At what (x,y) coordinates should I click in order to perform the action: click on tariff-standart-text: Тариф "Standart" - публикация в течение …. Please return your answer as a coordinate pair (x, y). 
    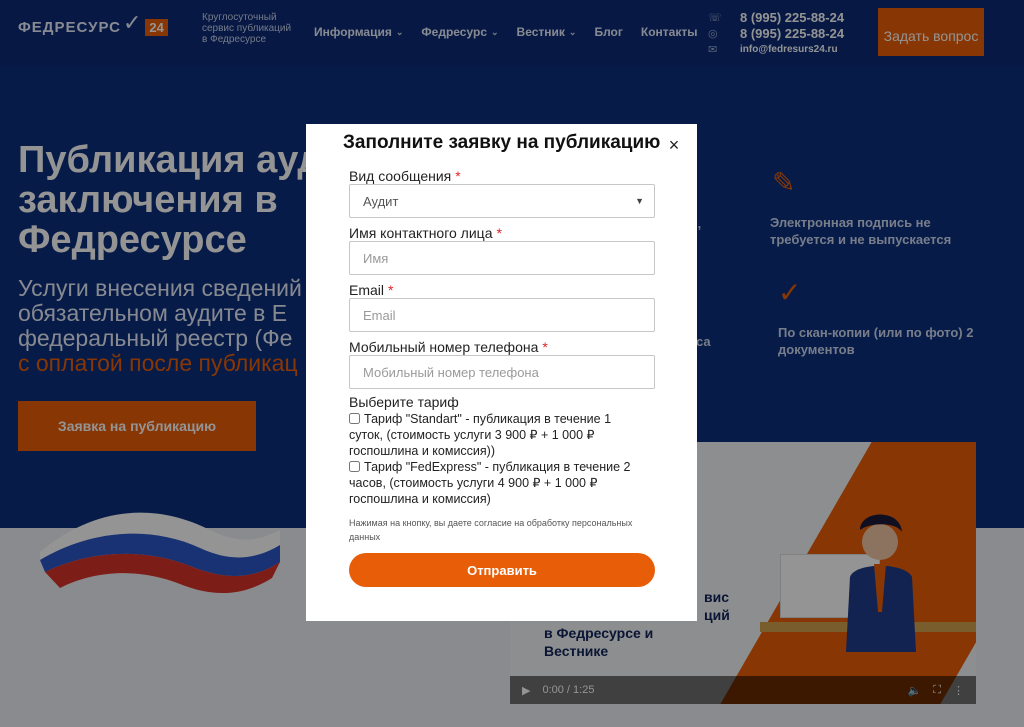
    Looking at the image, I should click on (480, 435).